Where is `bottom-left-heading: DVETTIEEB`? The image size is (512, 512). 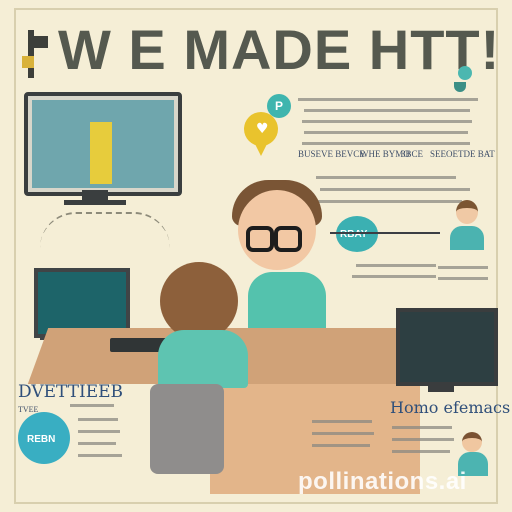 bottom-left-heading: DVETTIEEB is located at coordinates (71, 392).